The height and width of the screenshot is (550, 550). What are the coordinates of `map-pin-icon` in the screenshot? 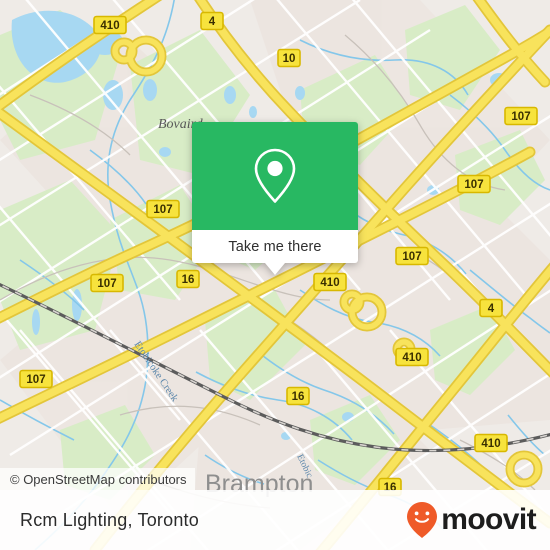 It's located at (275, 175).